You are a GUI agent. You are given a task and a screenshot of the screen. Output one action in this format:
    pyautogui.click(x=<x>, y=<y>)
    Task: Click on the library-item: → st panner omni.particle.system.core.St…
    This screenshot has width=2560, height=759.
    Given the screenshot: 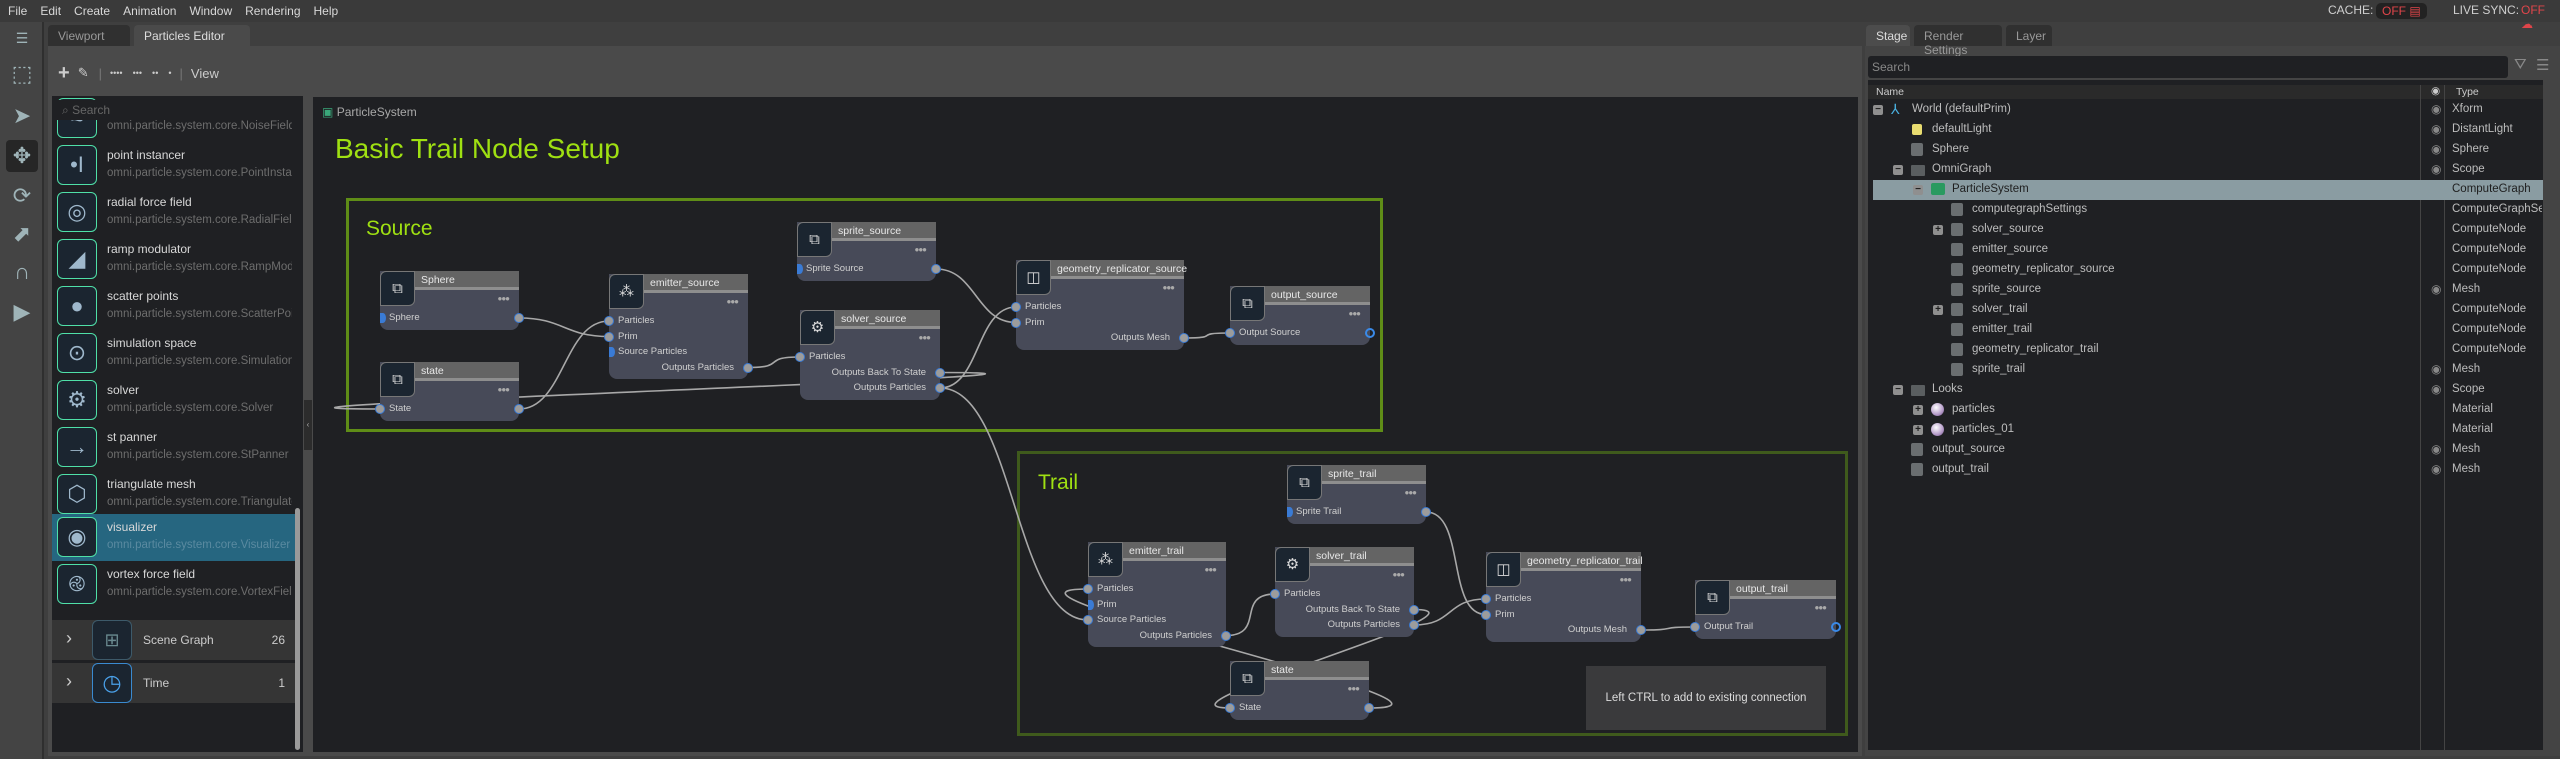 What is the action you would take?
    pyautogui.click(x=173, y=447)
    